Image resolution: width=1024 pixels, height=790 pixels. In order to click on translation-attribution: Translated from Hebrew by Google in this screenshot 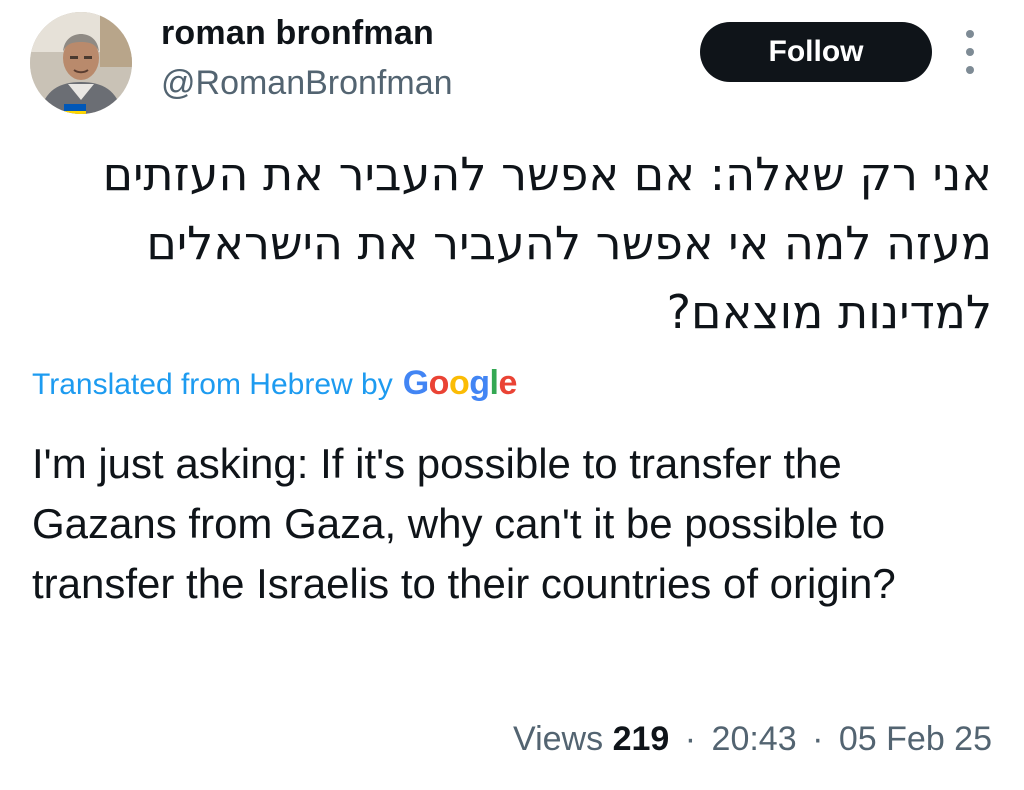, I will do `click(274, 383)`.